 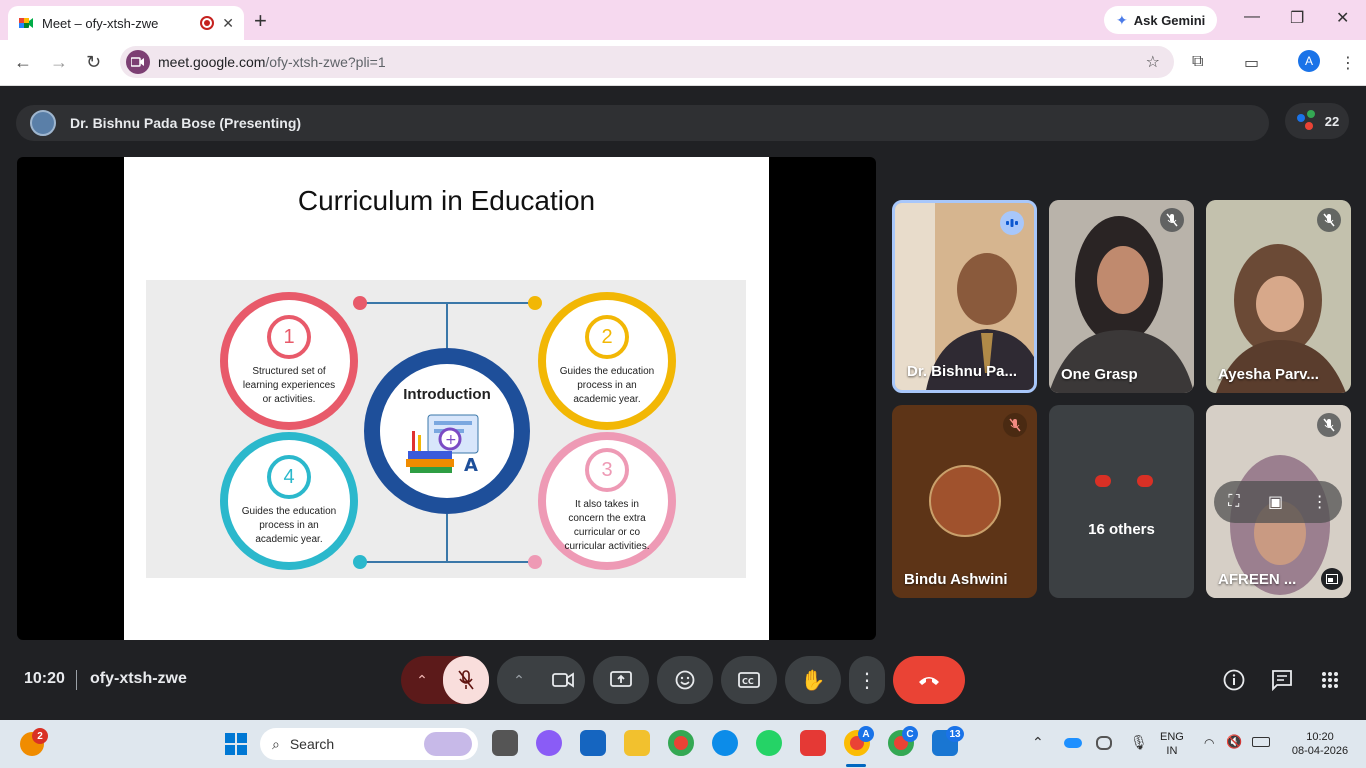 What do you see at coordinates (769, 743) in the screenshot?
I see `whatsapp-icon` at bounding box center [769, 743].